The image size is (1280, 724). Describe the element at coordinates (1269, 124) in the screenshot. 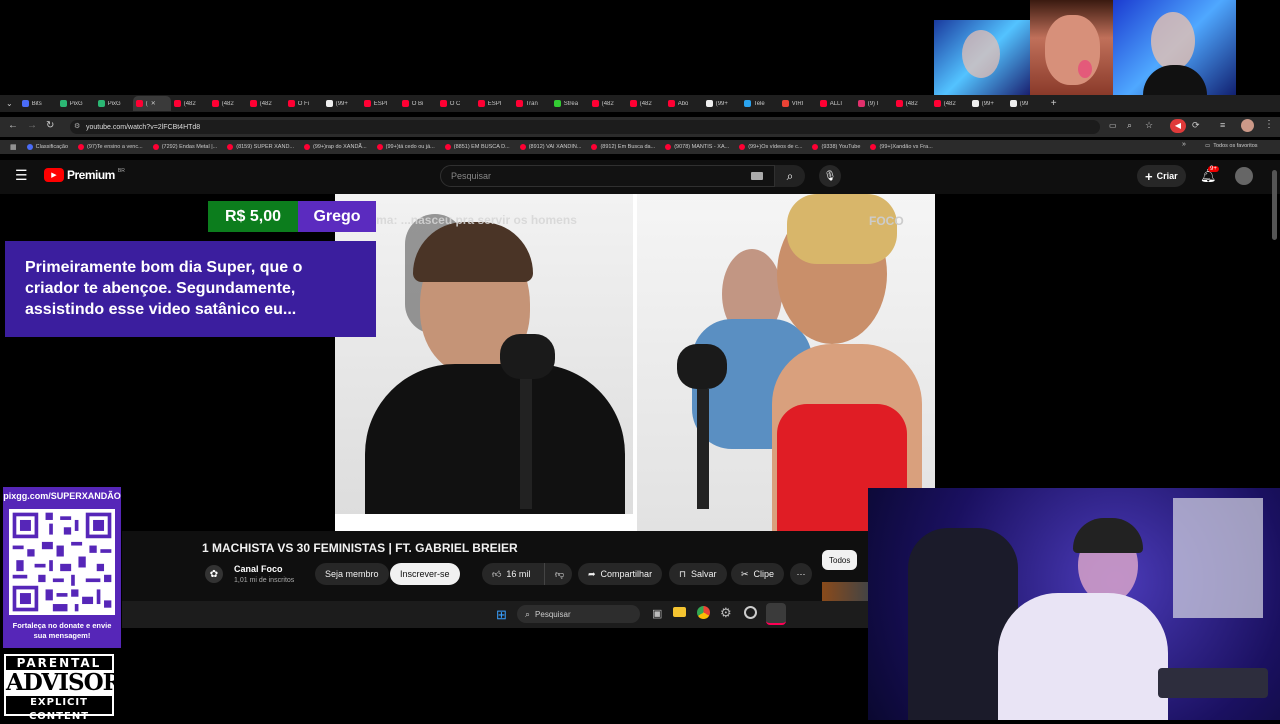

I see `menu-icon: ⋮` at that location.